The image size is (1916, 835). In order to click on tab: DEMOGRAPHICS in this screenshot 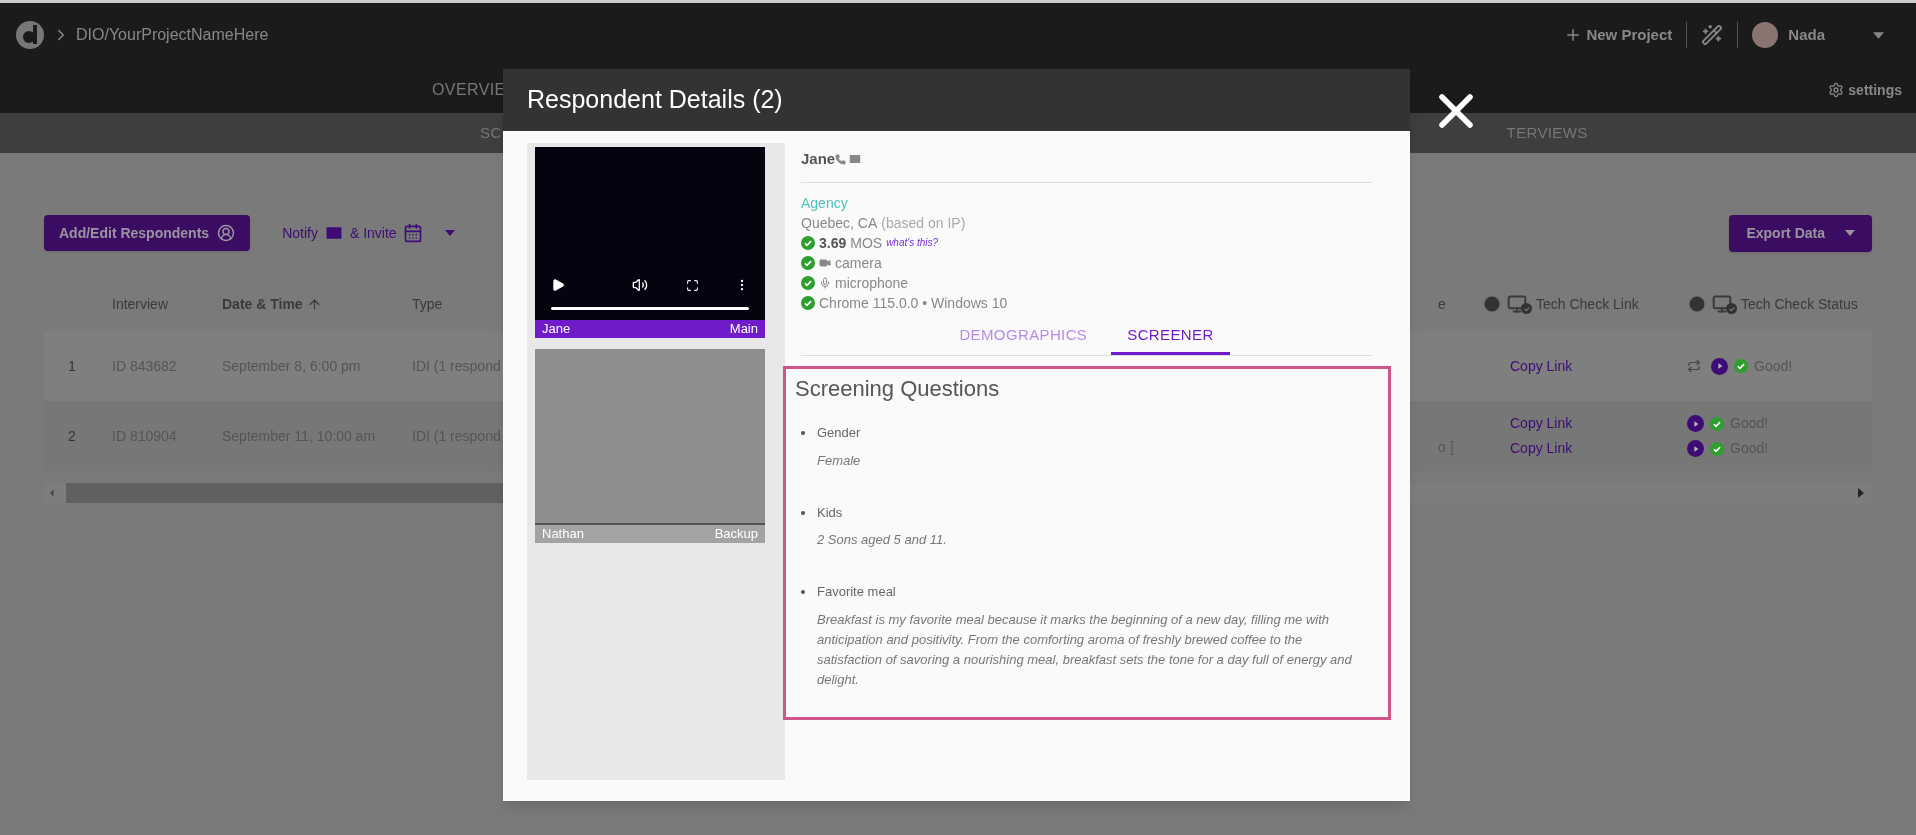, I will do `click(1023, 337)`.